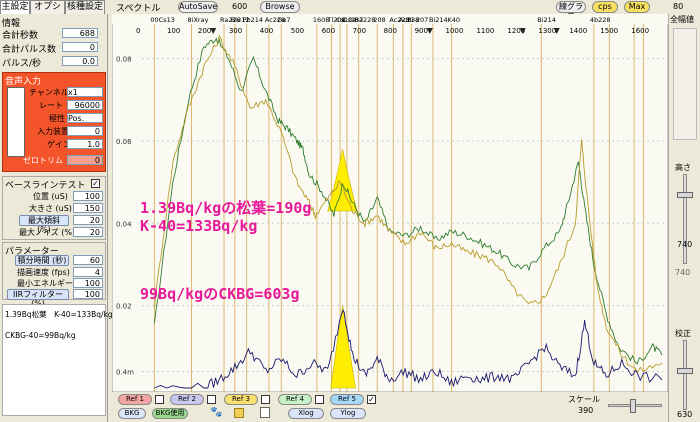 Image resolution: width=700 pixels, height=422 pixels. I want to click on x-tick-label: 1100, so click(485, 31).